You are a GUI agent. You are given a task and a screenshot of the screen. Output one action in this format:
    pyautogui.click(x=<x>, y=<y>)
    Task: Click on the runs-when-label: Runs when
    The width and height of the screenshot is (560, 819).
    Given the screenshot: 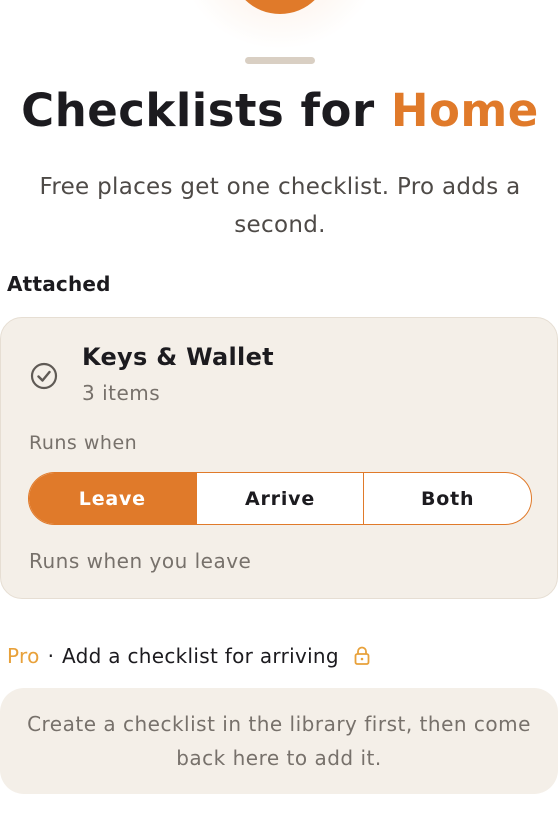 What is the action you would take?
    pyautogui.click(x=83, y=443)
    